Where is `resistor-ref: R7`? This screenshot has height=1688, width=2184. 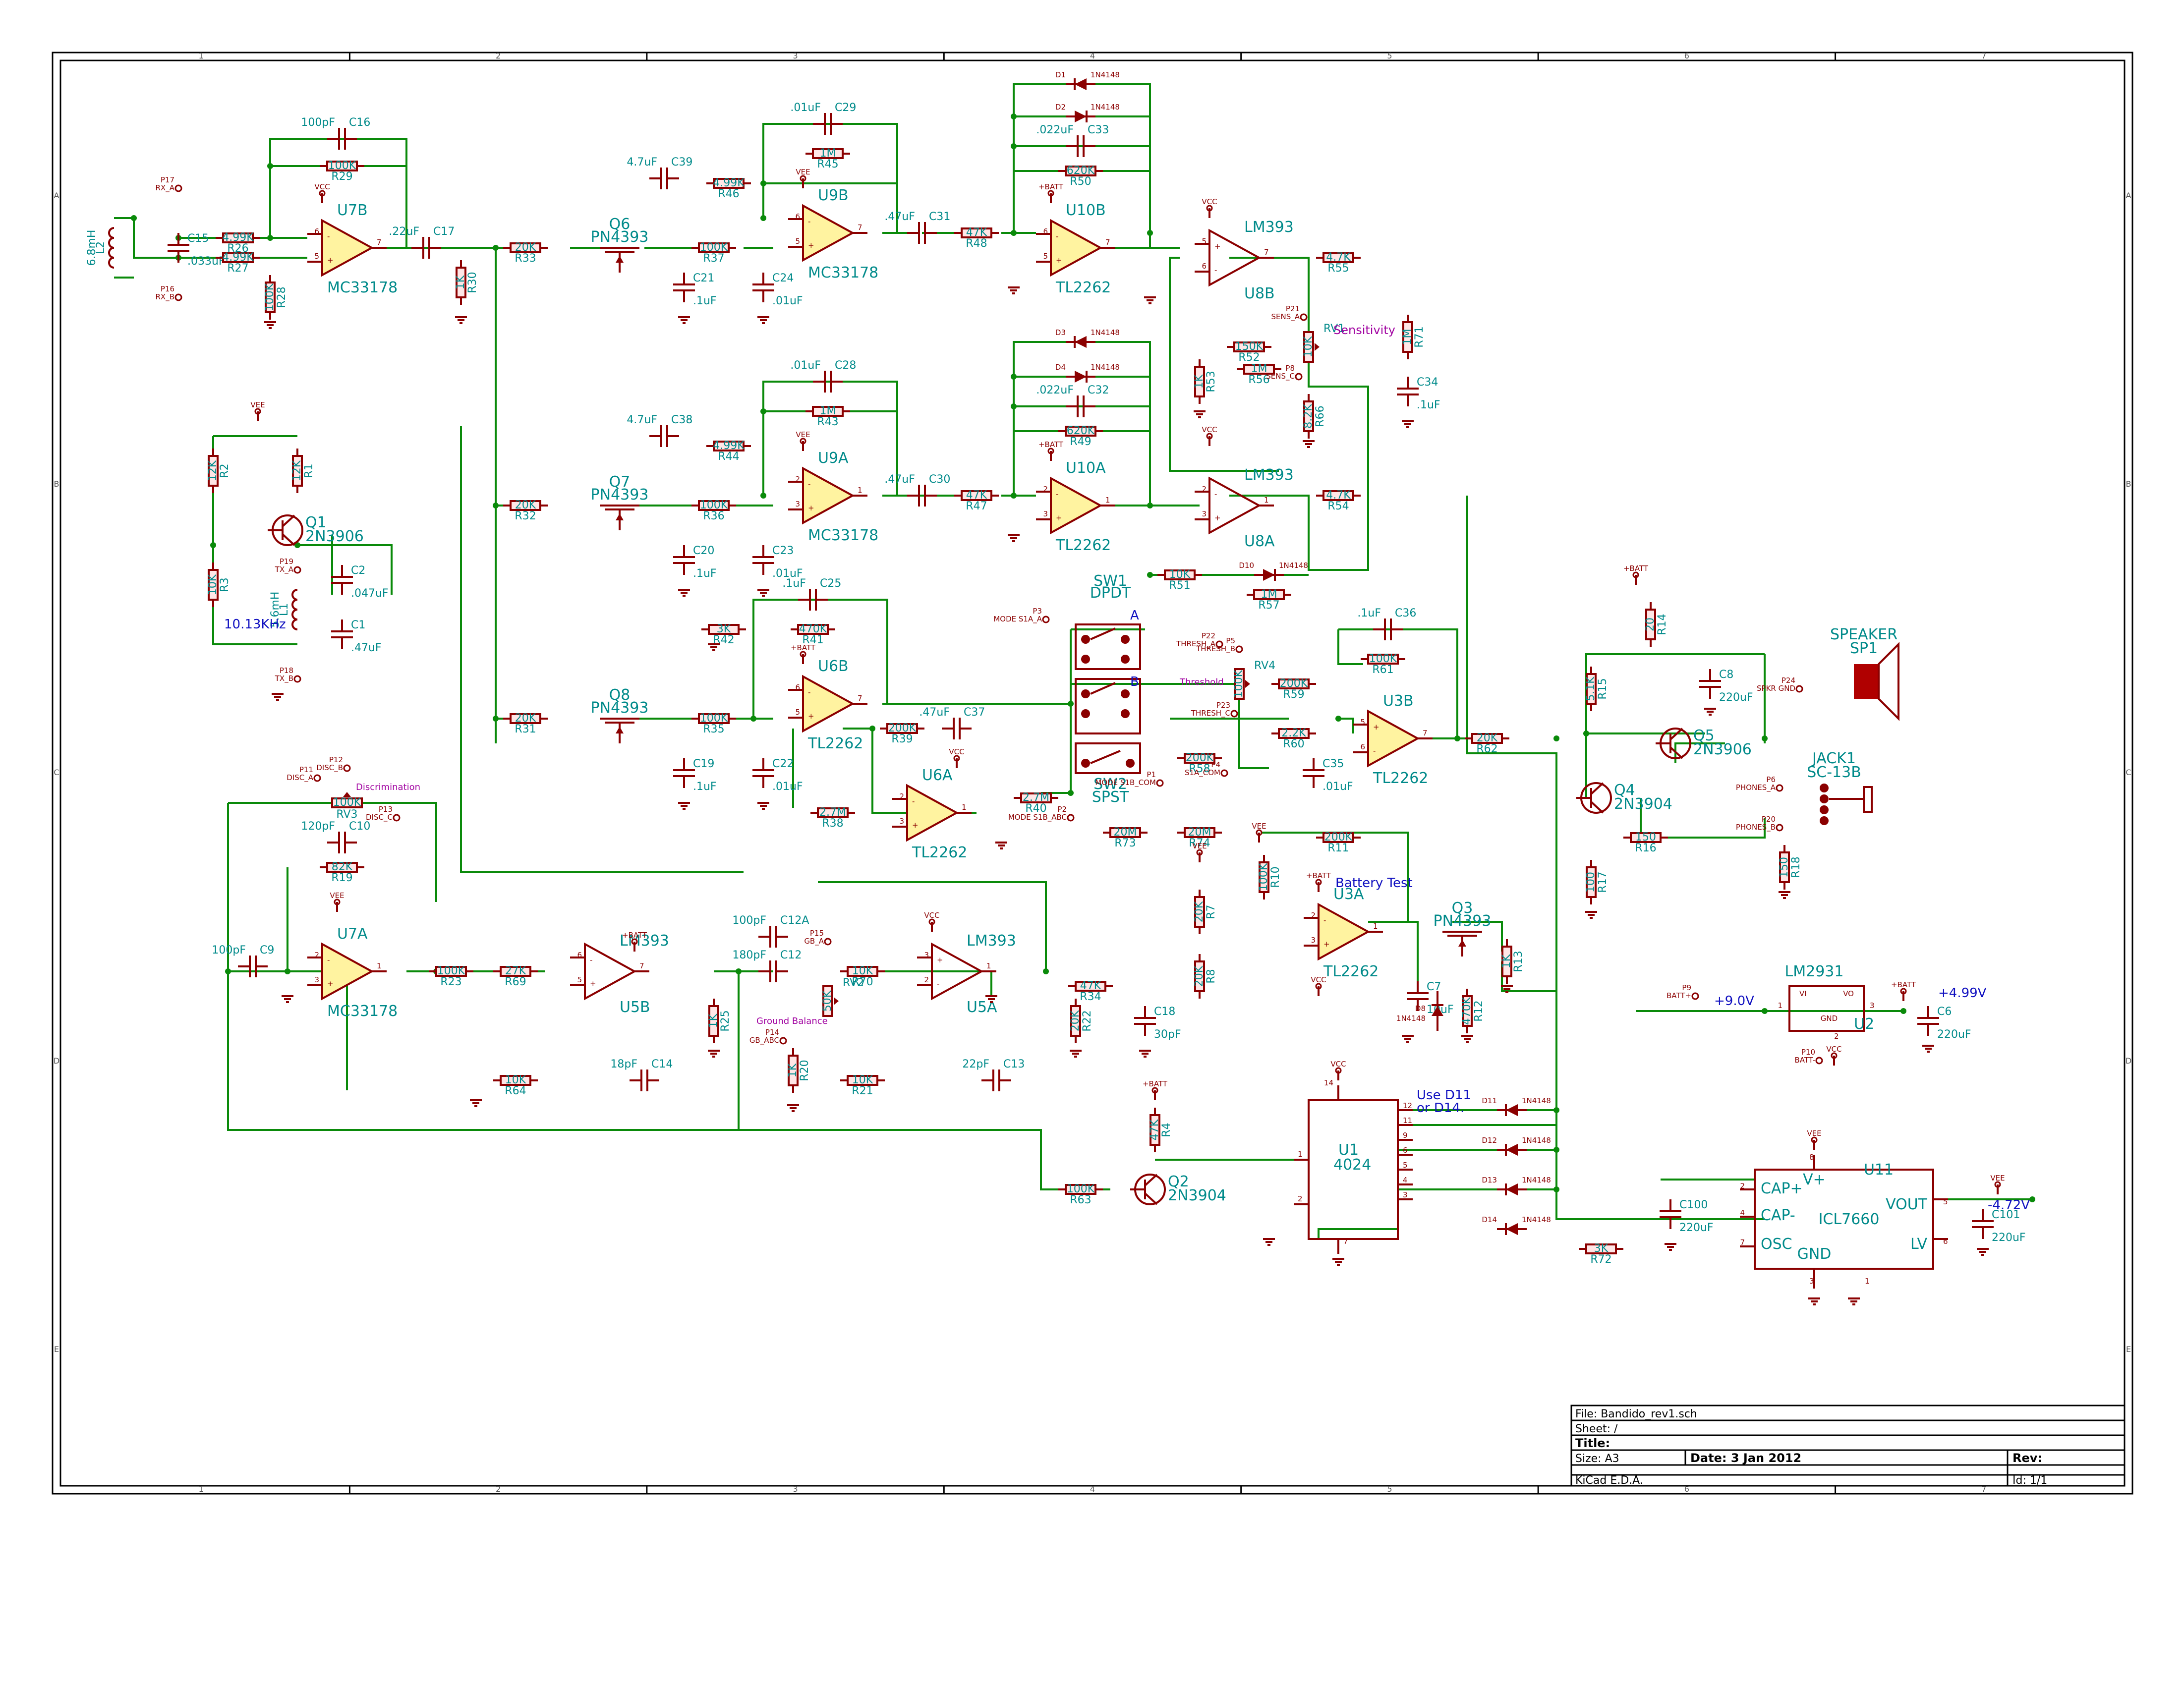 resistor-ref: R7 is located at coordinates (1211, 912).